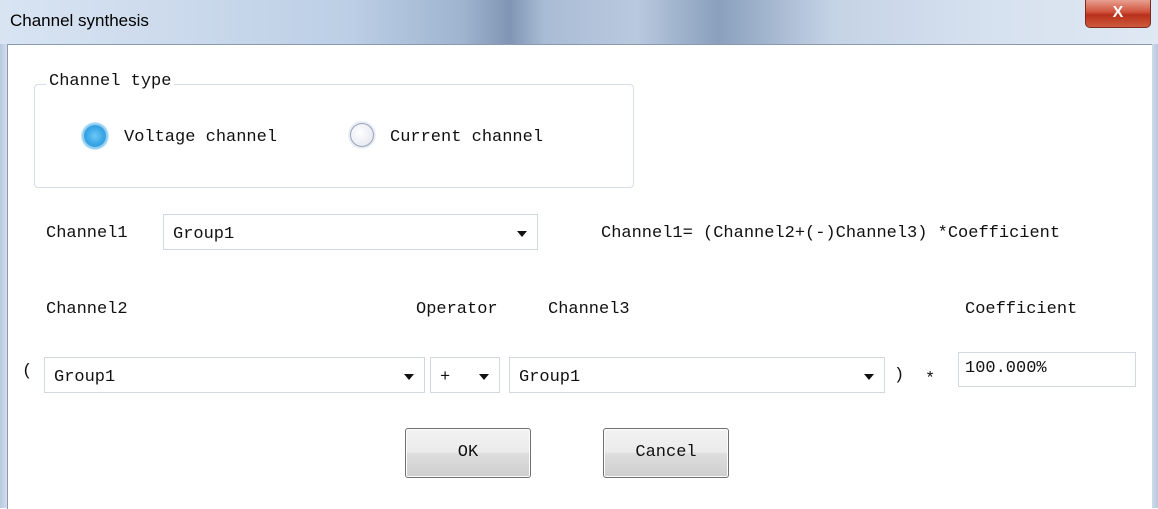 This screenshot has height=509, width=1158. Describe the element at coordinates (27, 371) in the screenshot. I see `open-paren: (` at that location.